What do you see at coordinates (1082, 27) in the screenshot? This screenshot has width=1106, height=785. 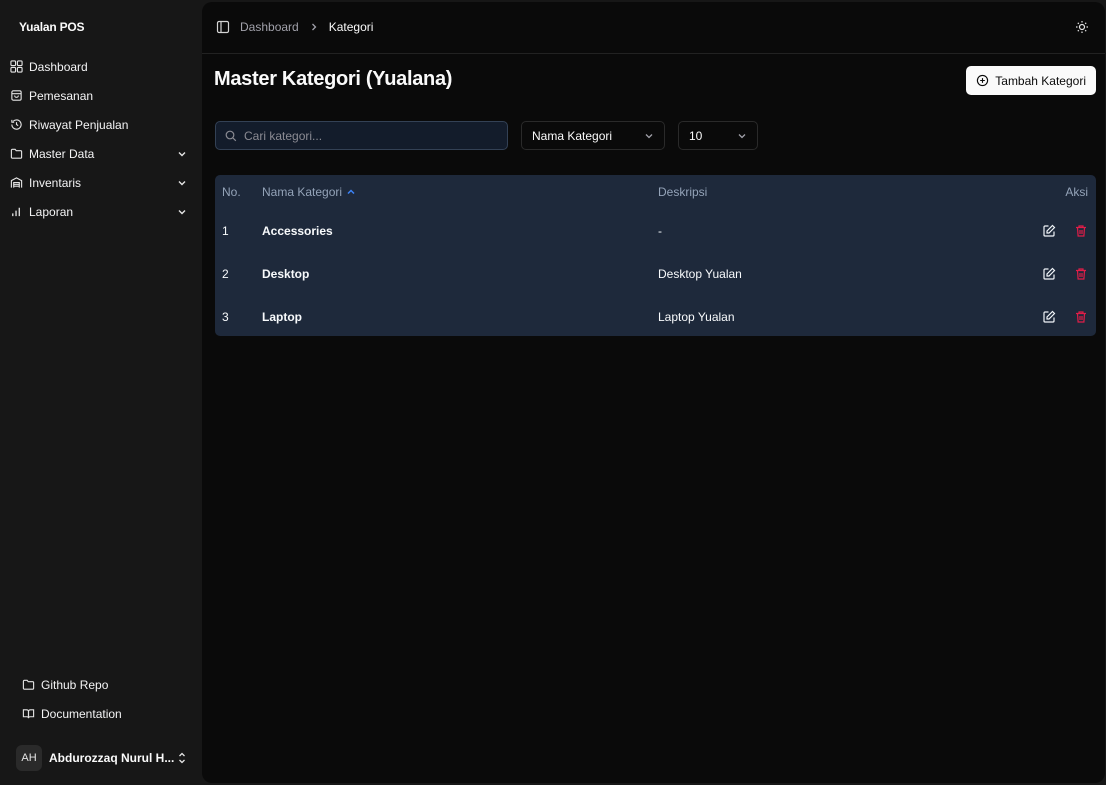 I see `sun-icon` at bounding box center [1082, 27].